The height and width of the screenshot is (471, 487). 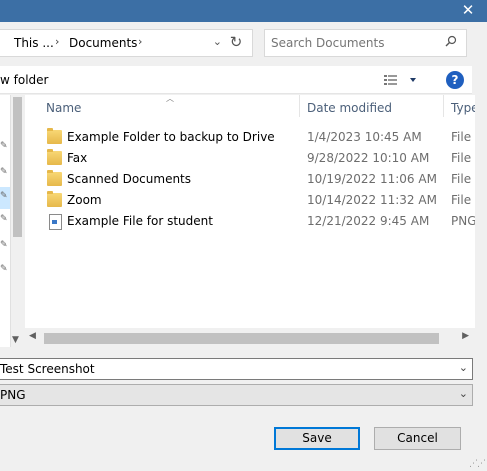 What do you see at coordinates (451, 43) in the screenshot?
I see `search-icon` at bounding box center [451, 43].